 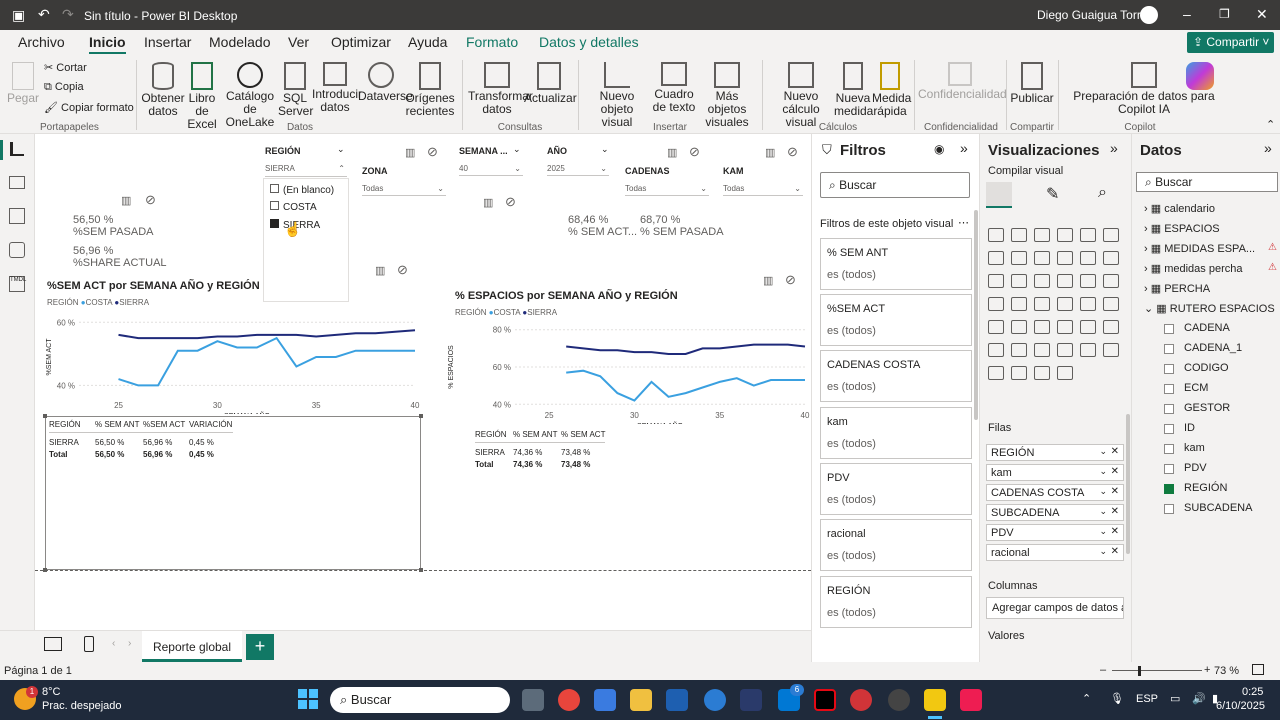 What do you see at coordinates (192, 646) in the screenshot?
I see `page-tab: Reporte global` at bounding box center [192, 646].